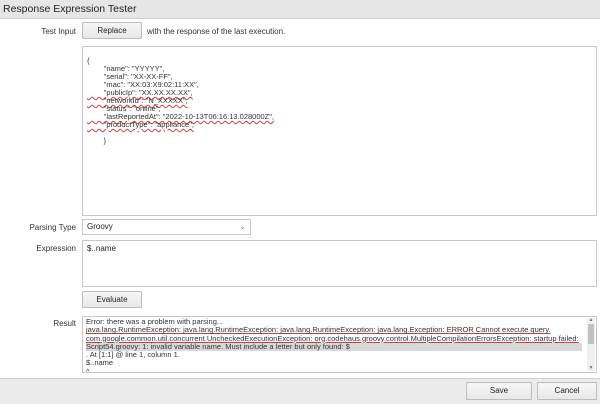 The image size is (600, 404). What do you see at coordinates (567, 391) in the screenshot?
I see `cancel-button: Cancel` at bounding box center [567, 391].